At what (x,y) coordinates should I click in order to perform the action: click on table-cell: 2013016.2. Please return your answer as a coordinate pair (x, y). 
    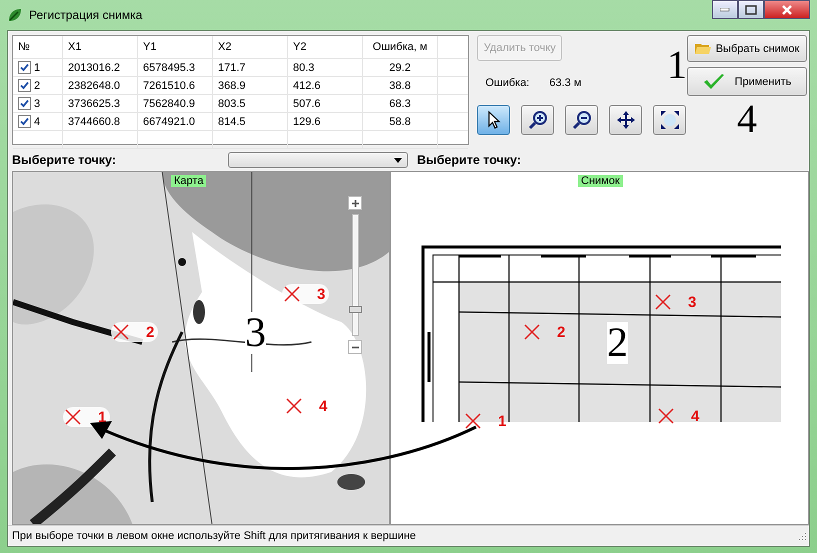
    Looking at the image, I should click on (94, 68).